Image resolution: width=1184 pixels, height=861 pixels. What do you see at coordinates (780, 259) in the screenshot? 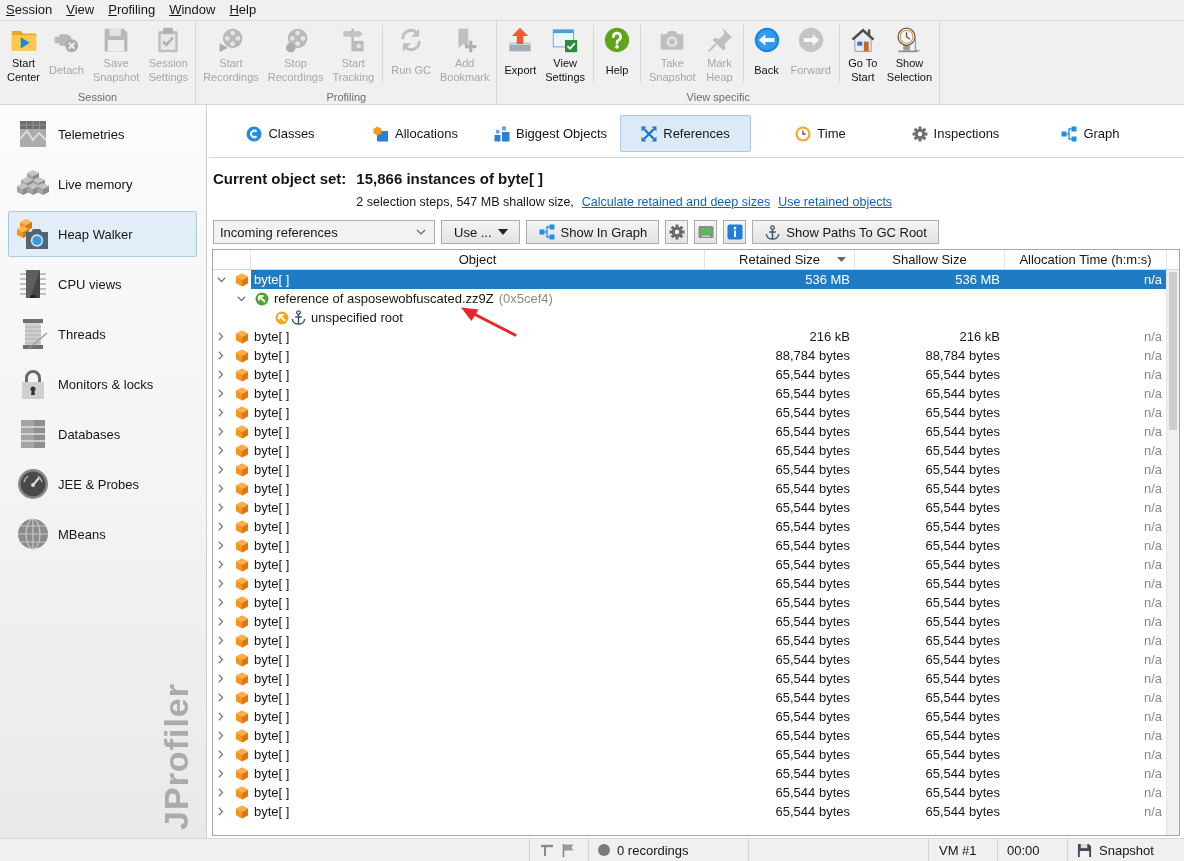
I see `column-header: Retained Size` at bounding box center [780, 259].